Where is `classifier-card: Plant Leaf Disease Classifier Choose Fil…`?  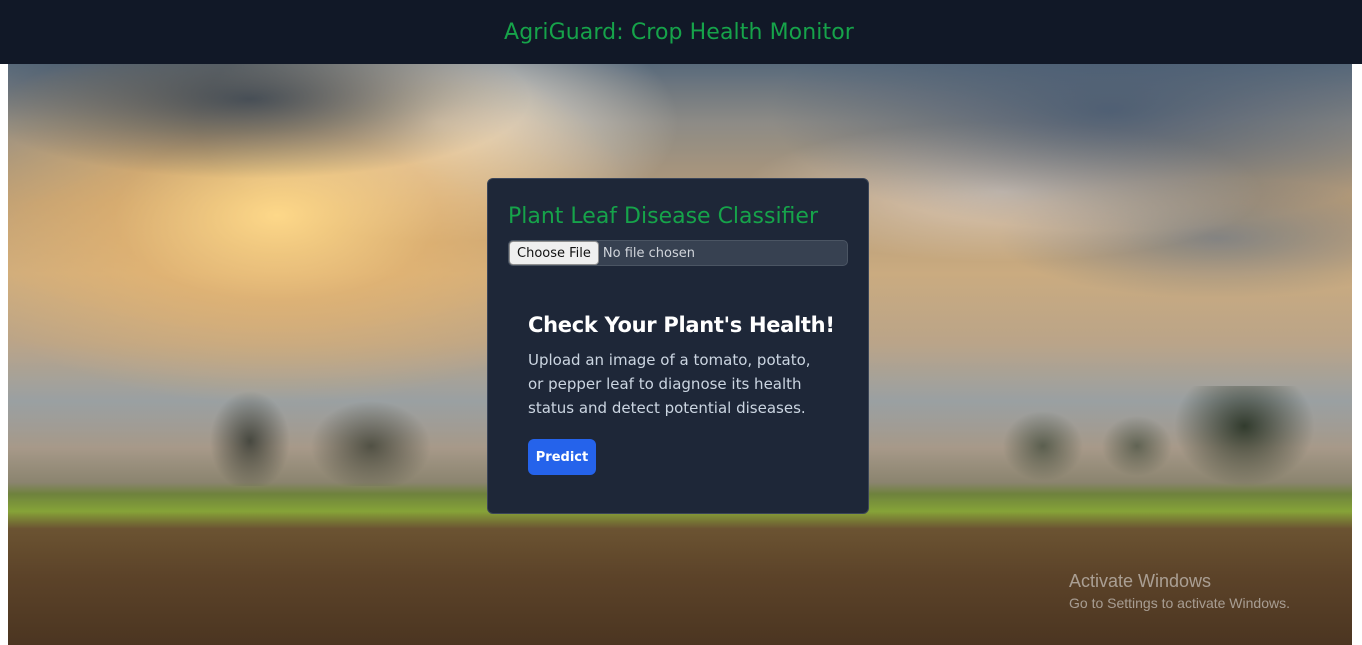
classifier-card: Plant Leaf Disease Classifier Choose Fil… is located at coordinates (678, 346).